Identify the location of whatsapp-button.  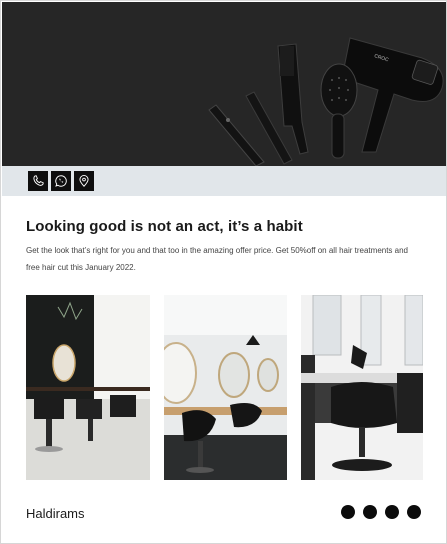
(61, 181).